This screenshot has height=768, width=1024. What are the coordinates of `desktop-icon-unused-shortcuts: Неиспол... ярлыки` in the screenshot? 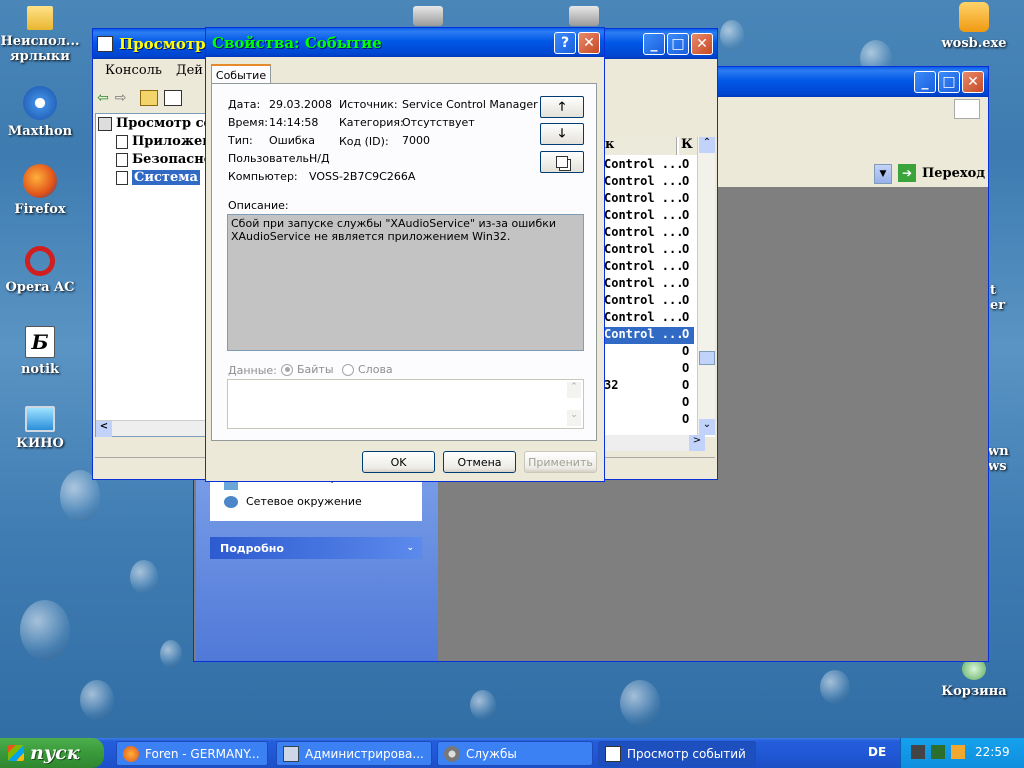 It's located at (40, 35).